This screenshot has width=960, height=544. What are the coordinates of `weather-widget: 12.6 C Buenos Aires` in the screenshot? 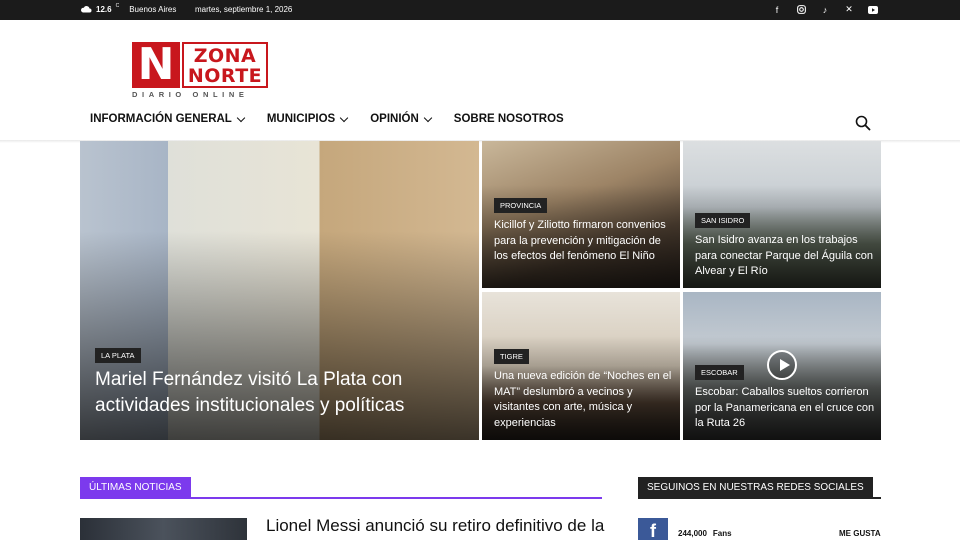 It's located at (128, 8).